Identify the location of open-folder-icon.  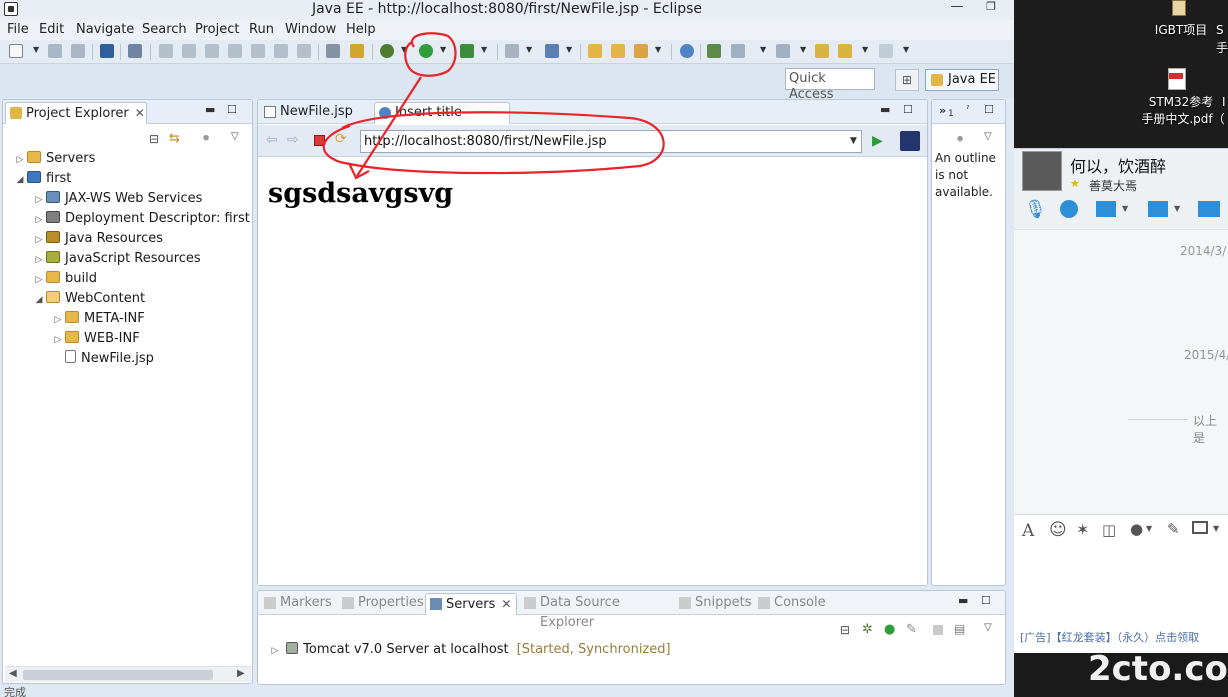
(618, 51).